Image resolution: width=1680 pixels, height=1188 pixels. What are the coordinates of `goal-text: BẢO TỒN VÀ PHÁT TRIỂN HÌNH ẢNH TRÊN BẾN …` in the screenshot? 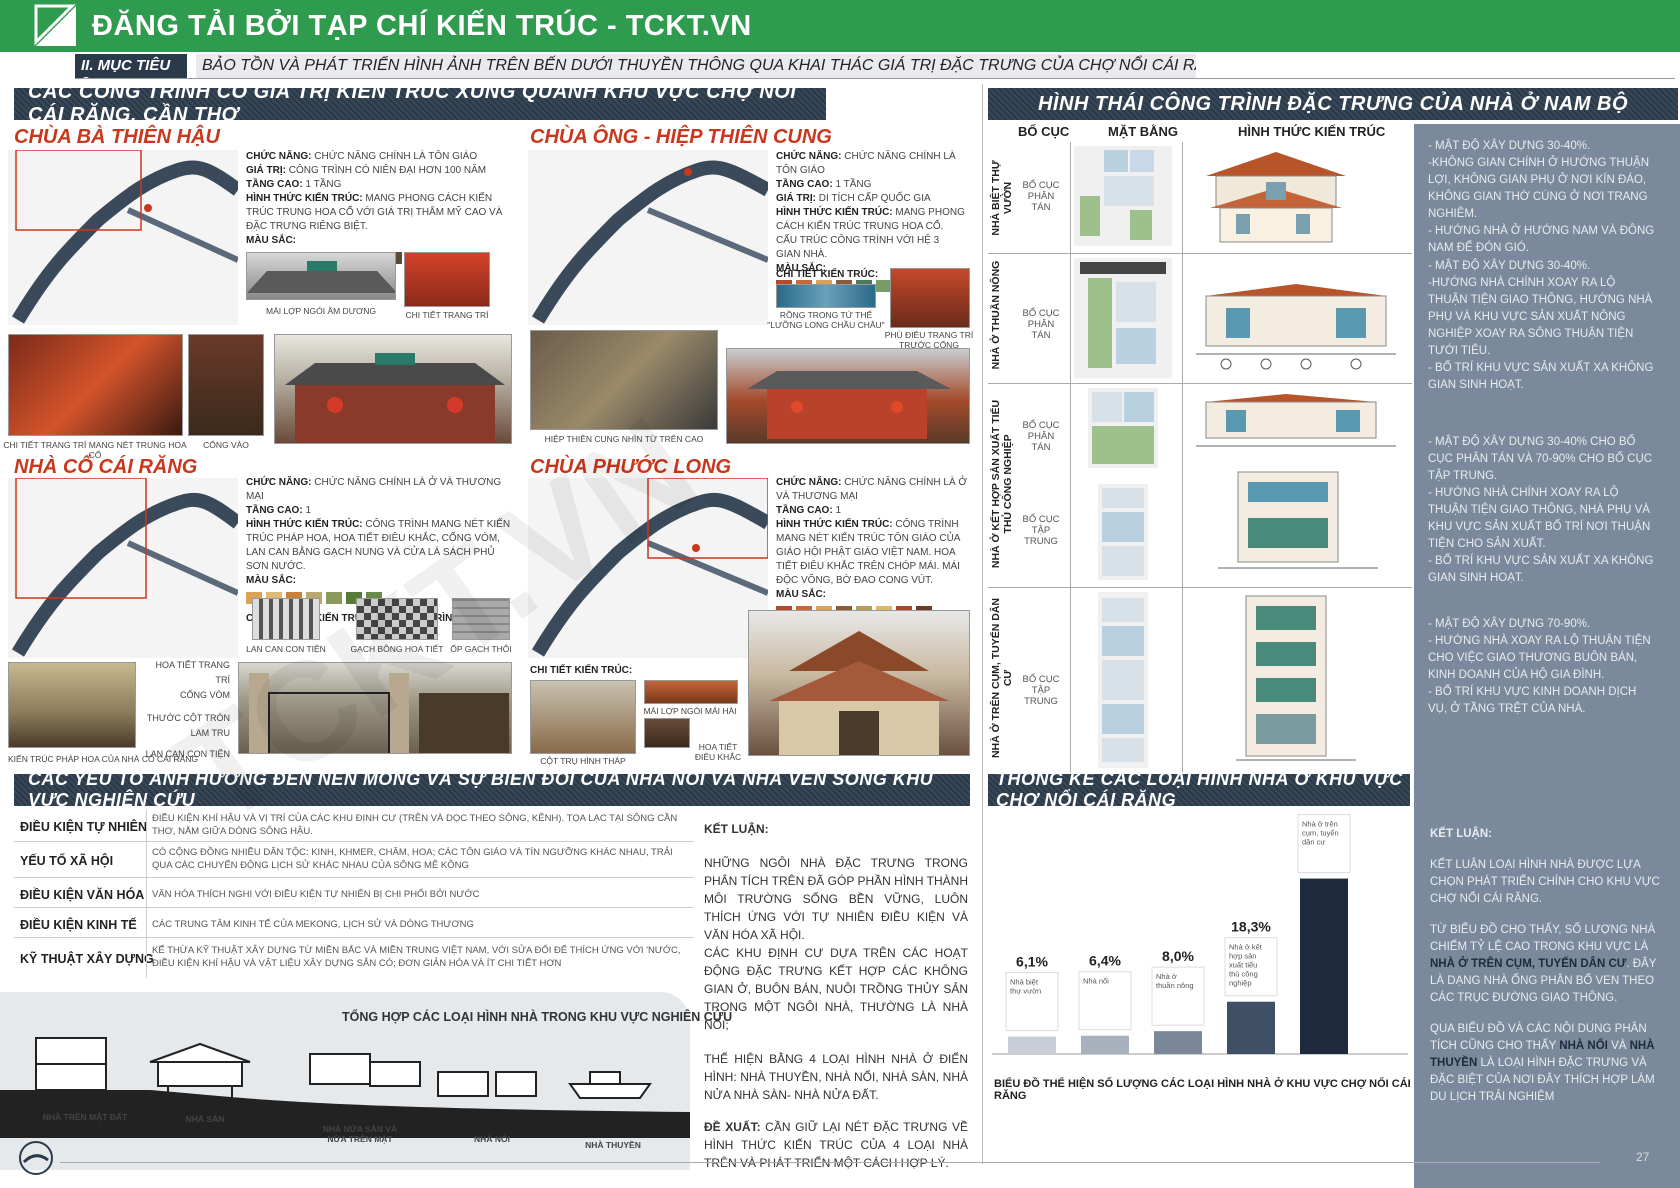 It's located at (696, 66).